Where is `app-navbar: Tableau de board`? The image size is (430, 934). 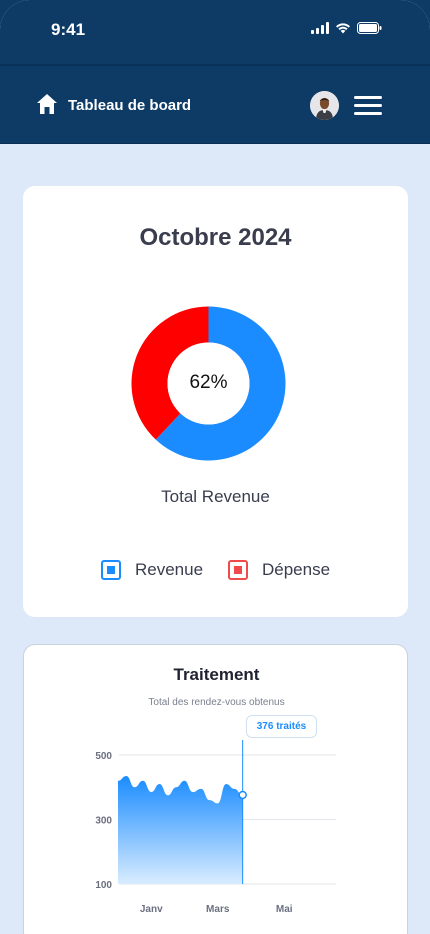
app-navbar: Tableau de board is located at coordinates (215, 104).